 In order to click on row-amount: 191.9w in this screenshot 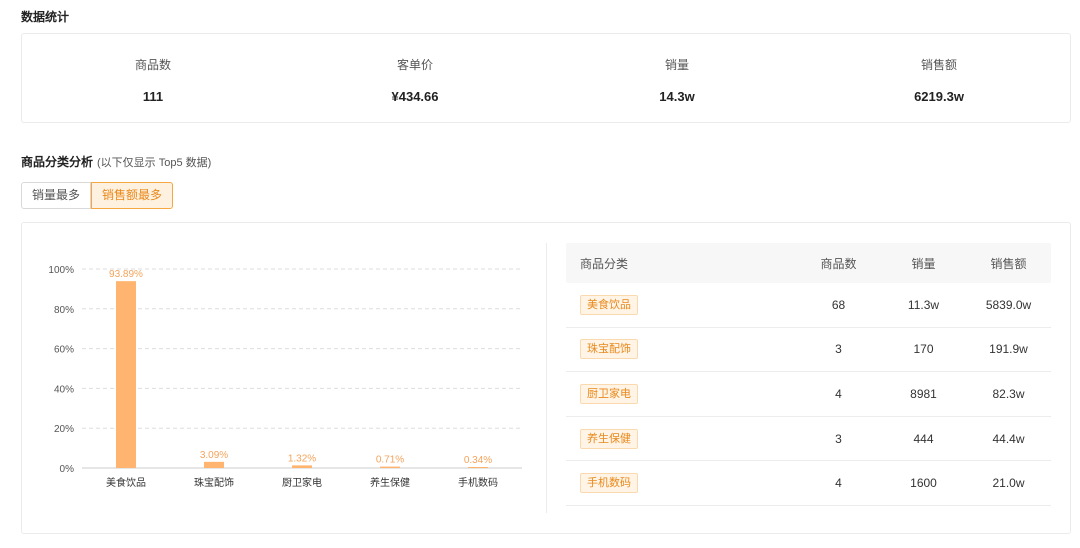, I will do `click(1008, 349)`.